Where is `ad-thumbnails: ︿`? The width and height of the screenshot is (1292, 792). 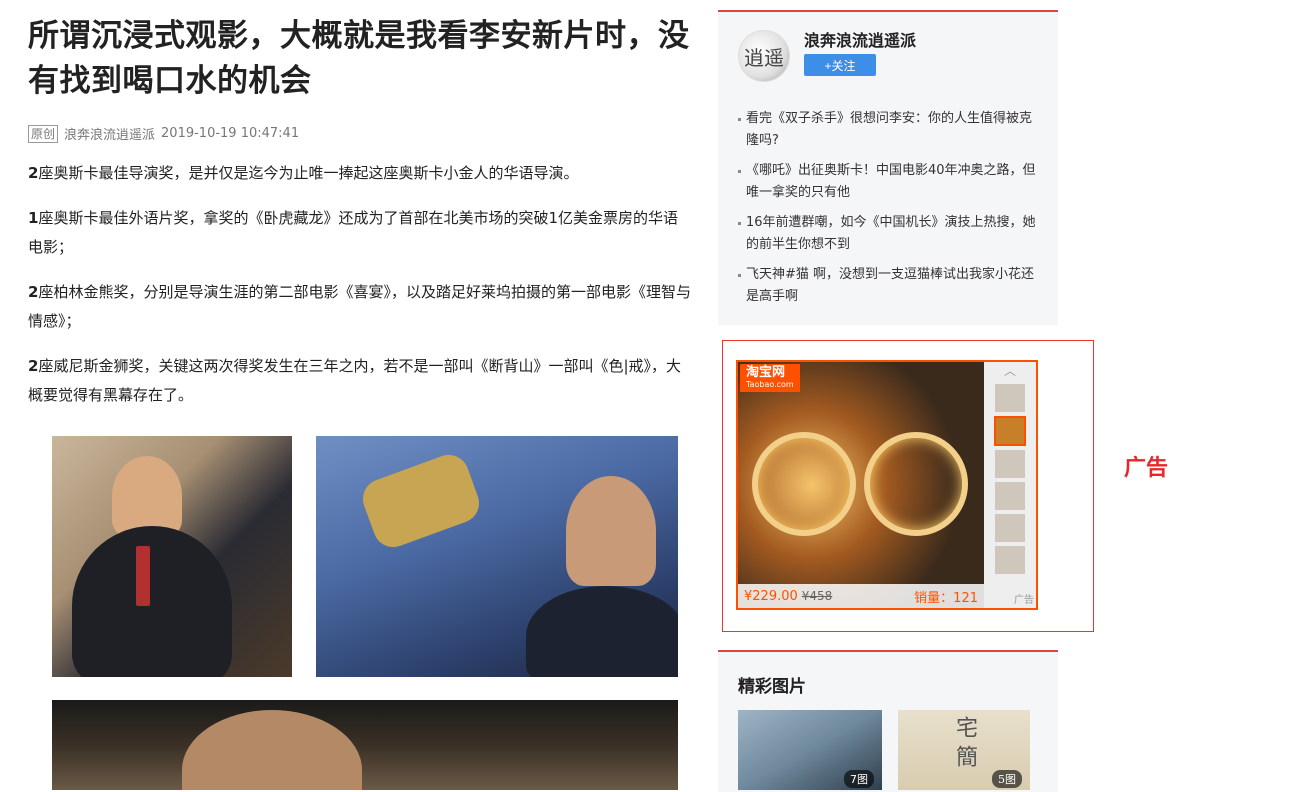 ad-thumbnails: ︿ is located at coordinates (1010, 485).